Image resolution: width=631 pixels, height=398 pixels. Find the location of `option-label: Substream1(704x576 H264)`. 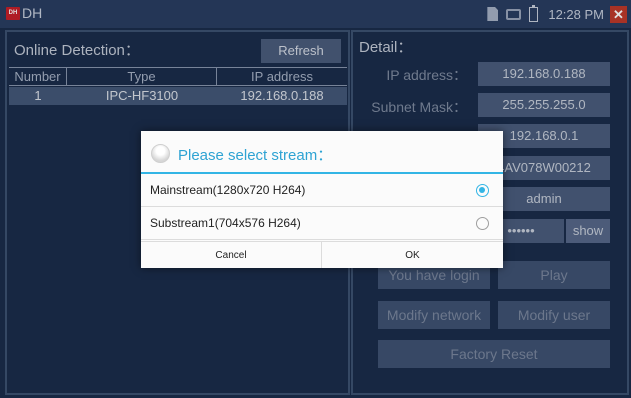

option-label: Substream1(704x576 H264) is located at coordinates (225, 223).